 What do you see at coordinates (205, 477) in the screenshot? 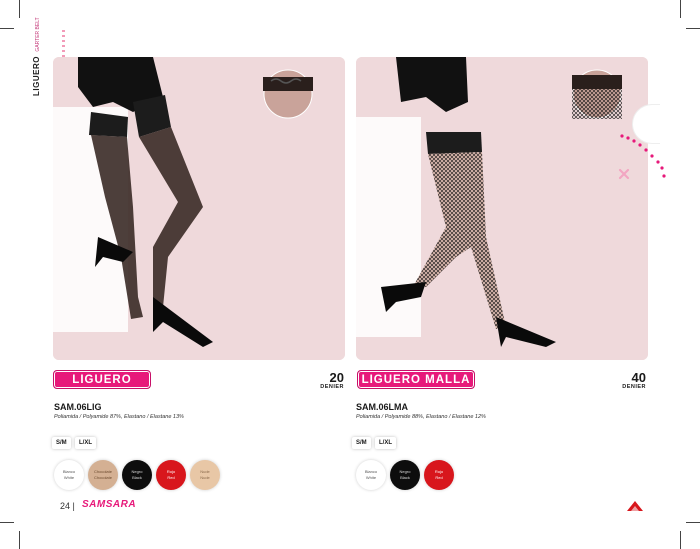
I see `color-name-en: Nude` at bounding box center [205, 477].